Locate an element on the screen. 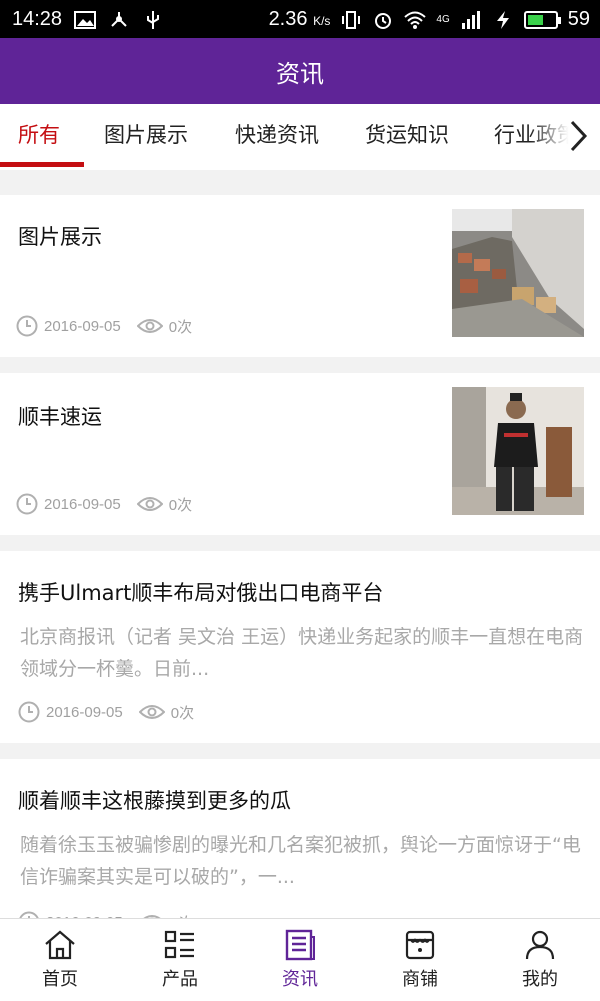 The width and height of the screenshot is (600, 1001). article-title: 顺着顺丰这根藤摸到更多的瓜 is located at coordinates (154, 801).